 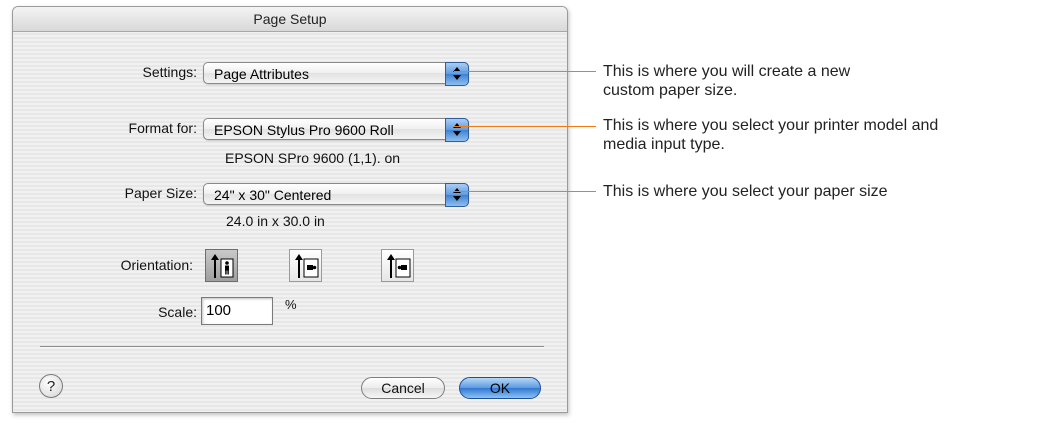 I want to click on paper-size-leader-line, so click(x=525, y=191).